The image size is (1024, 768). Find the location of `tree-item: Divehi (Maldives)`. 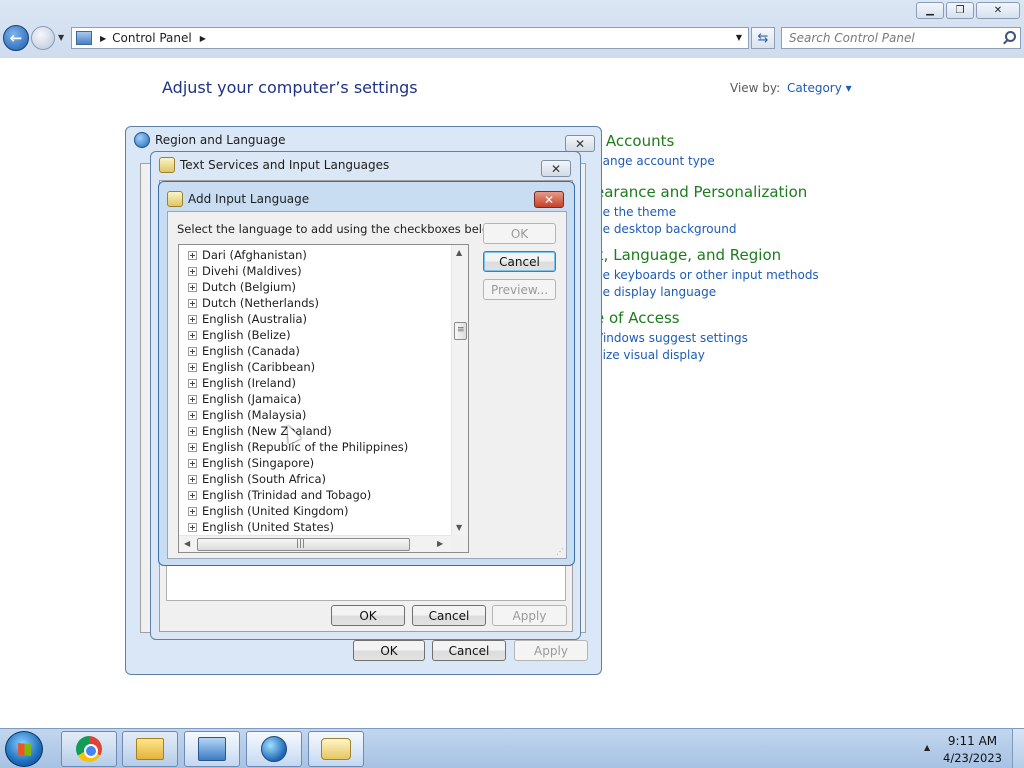

tree-item: Divehi (Maldives) is located at coordinates (315, 271).